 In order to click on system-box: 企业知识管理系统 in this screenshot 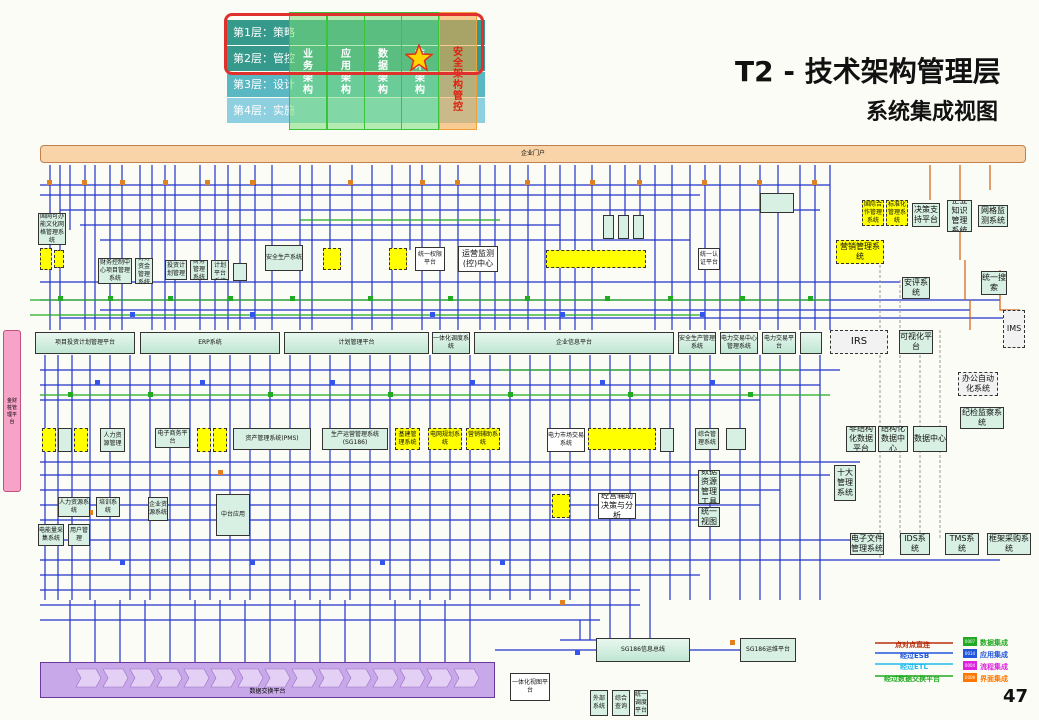, I will do `click(959, 216)`.